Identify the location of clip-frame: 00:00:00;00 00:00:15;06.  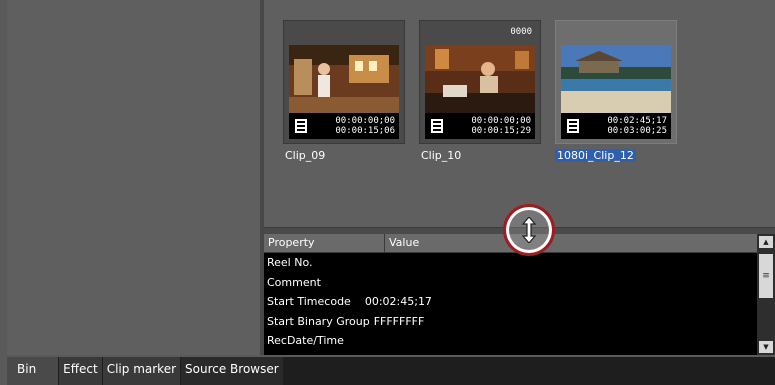
(344, 82).